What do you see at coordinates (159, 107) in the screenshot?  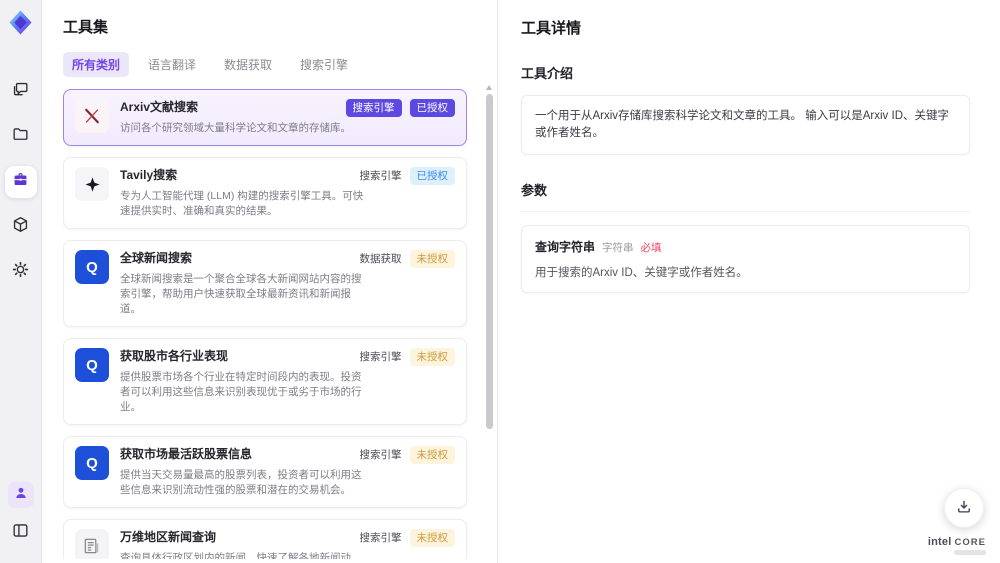 I see `tool-name: Arxiv文献搜索` at bounding box center [159, 107].